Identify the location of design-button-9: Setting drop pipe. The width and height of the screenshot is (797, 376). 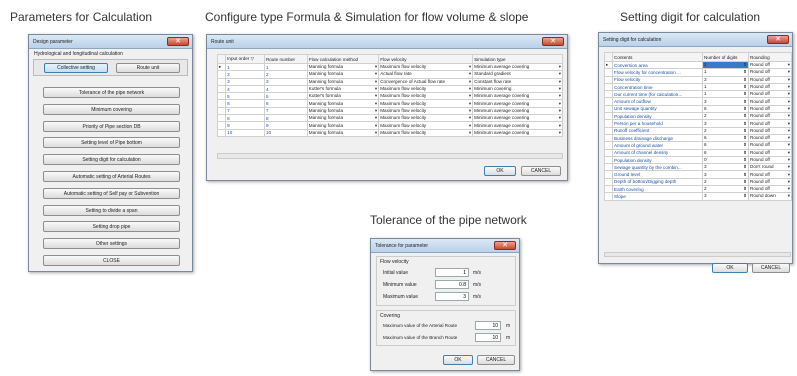
(111, 227).